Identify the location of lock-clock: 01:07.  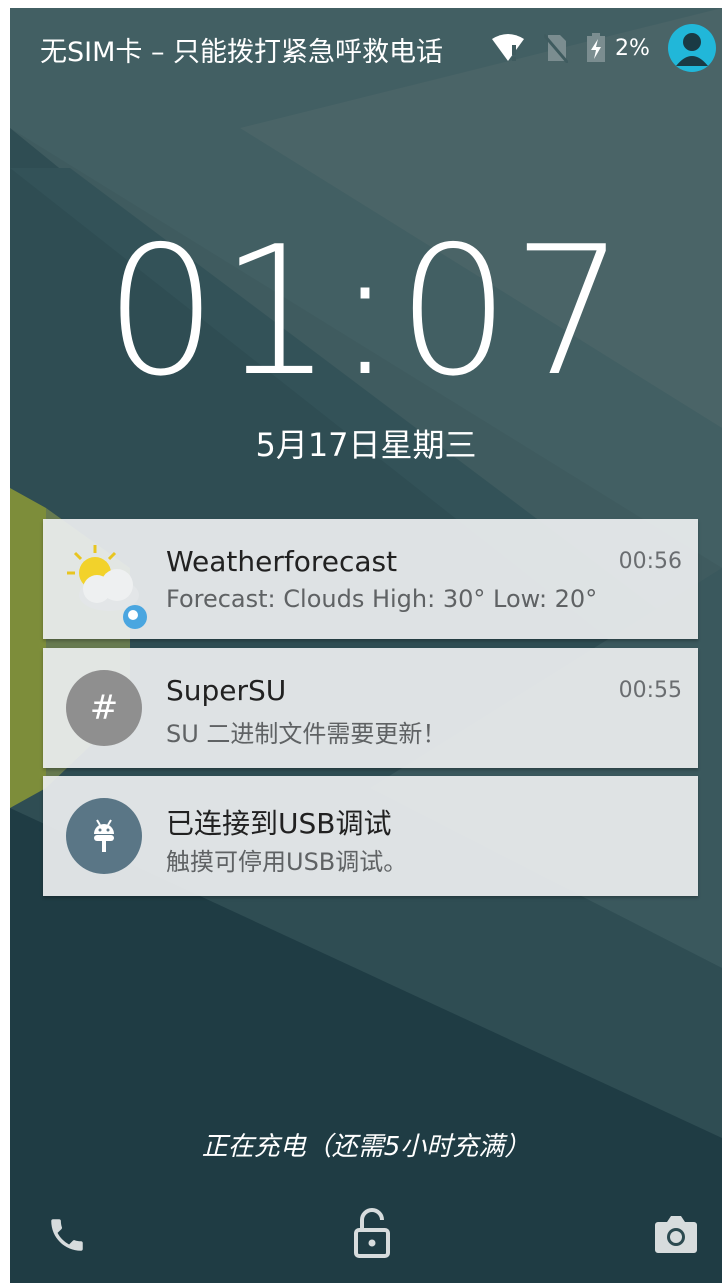
(366, 311).